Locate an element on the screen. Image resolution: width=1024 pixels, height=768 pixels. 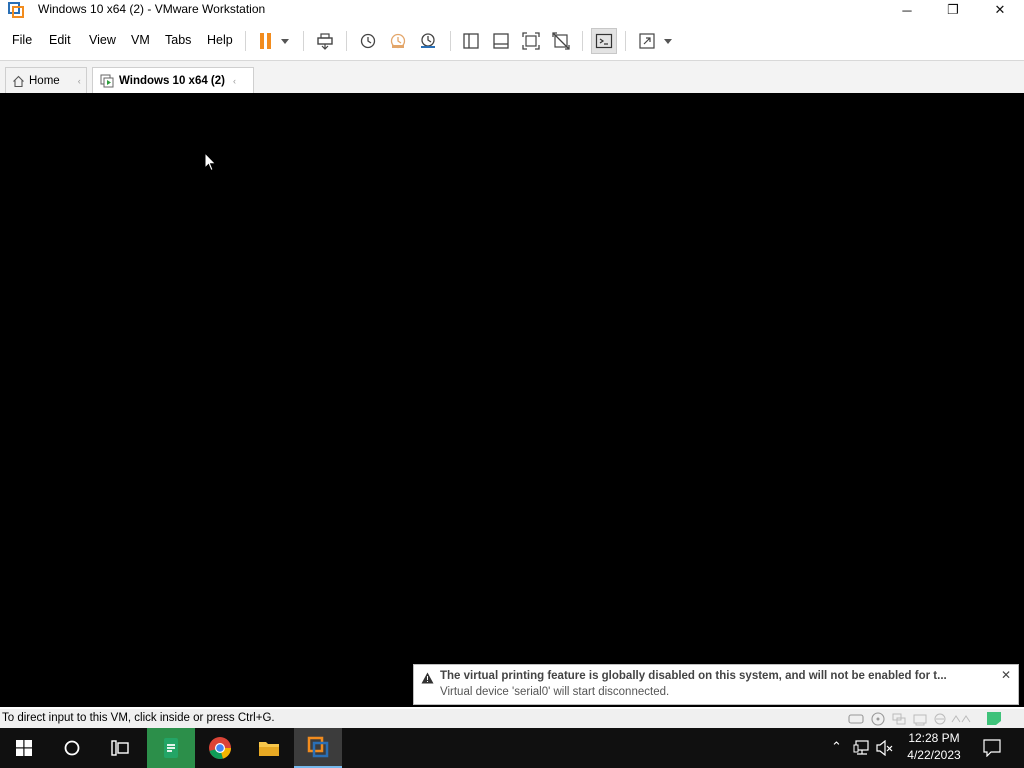
vmware-icon is located at coordinates (318, 747).